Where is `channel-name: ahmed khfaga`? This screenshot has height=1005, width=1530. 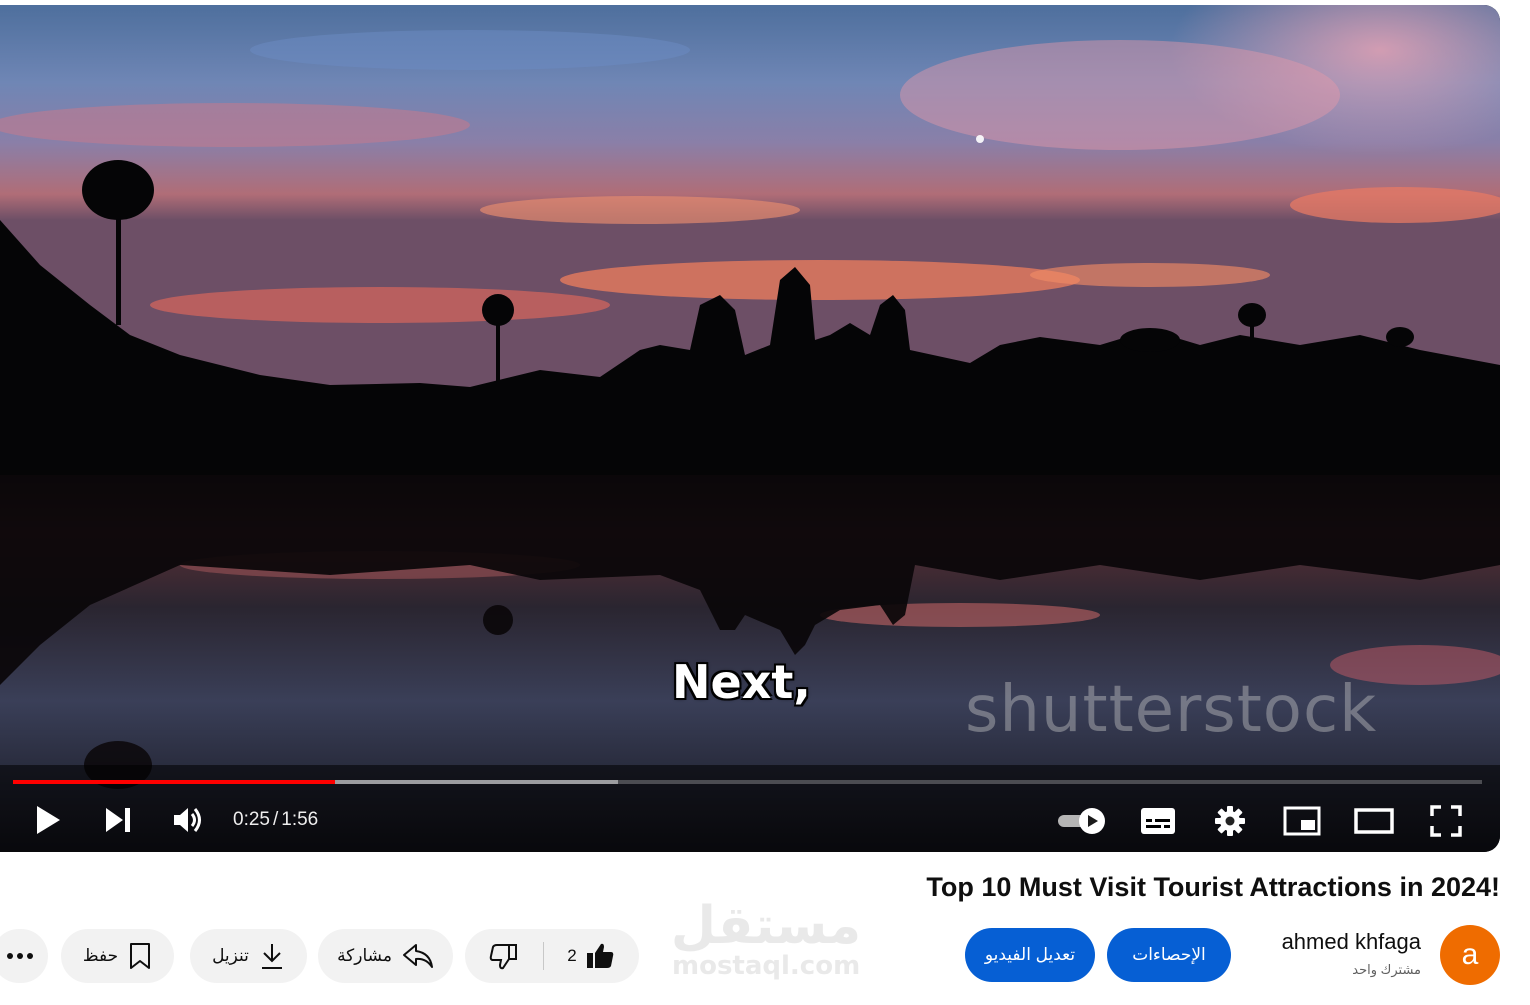 channel-name: ahmed khfaga is located at coordinates (1351, 942).